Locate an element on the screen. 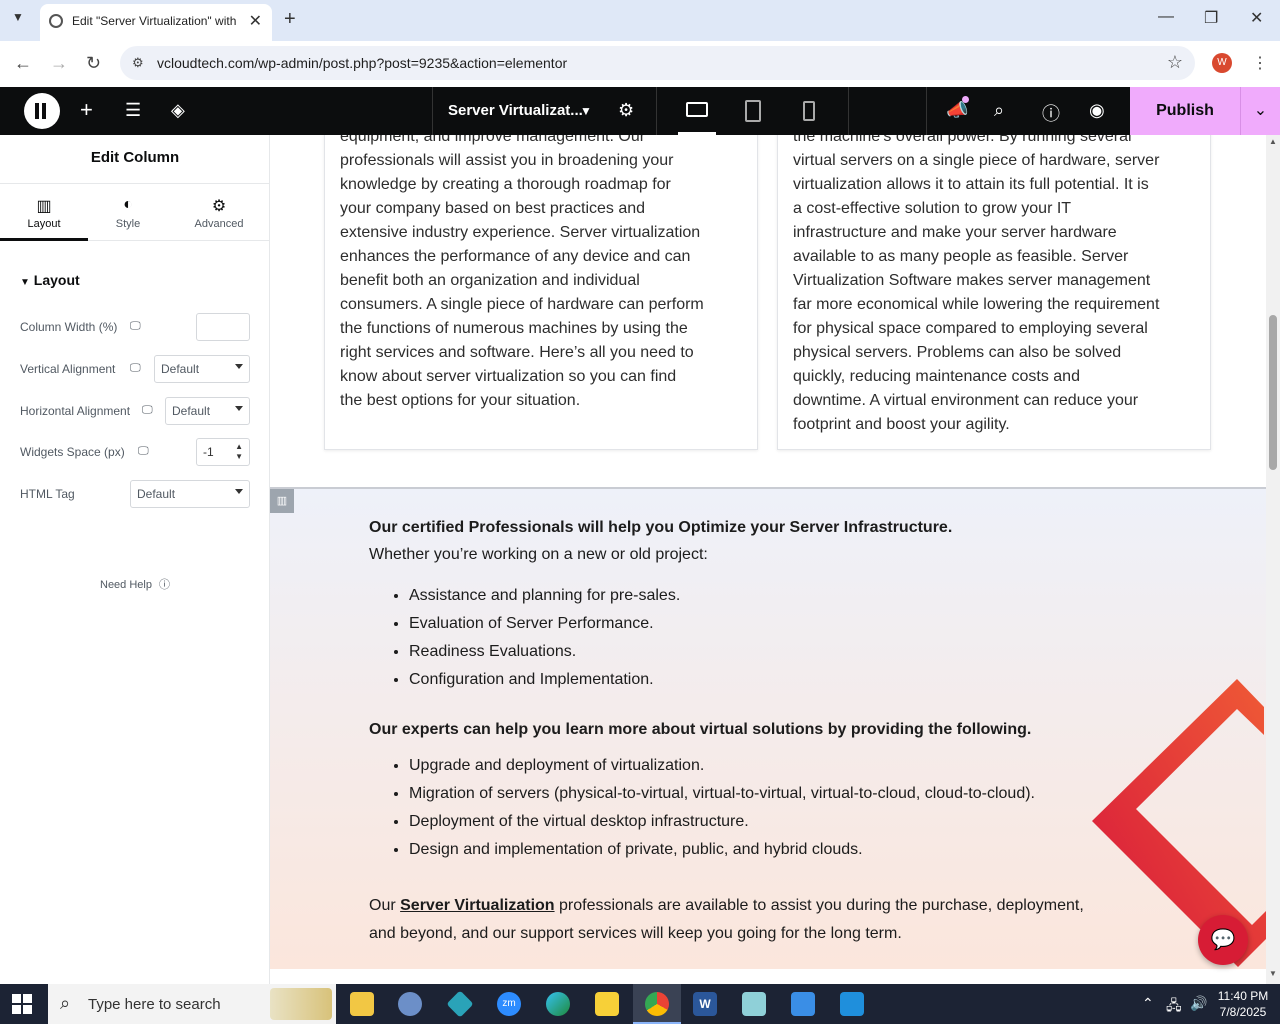 Image resolution: width=1280 pixels, height=1024 pixels. desktop-view-icon is located at coordinates (697, 109).